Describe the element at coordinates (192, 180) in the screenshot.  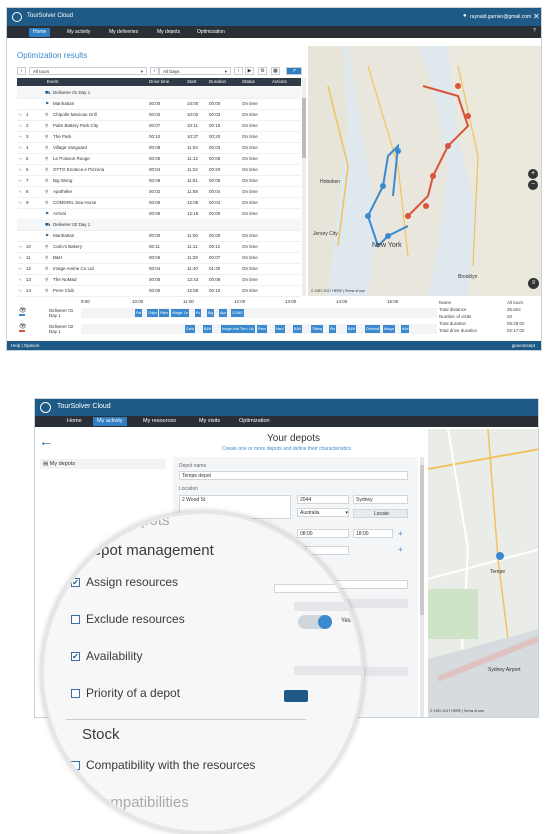
I see `row-start: 11:51` at that location.